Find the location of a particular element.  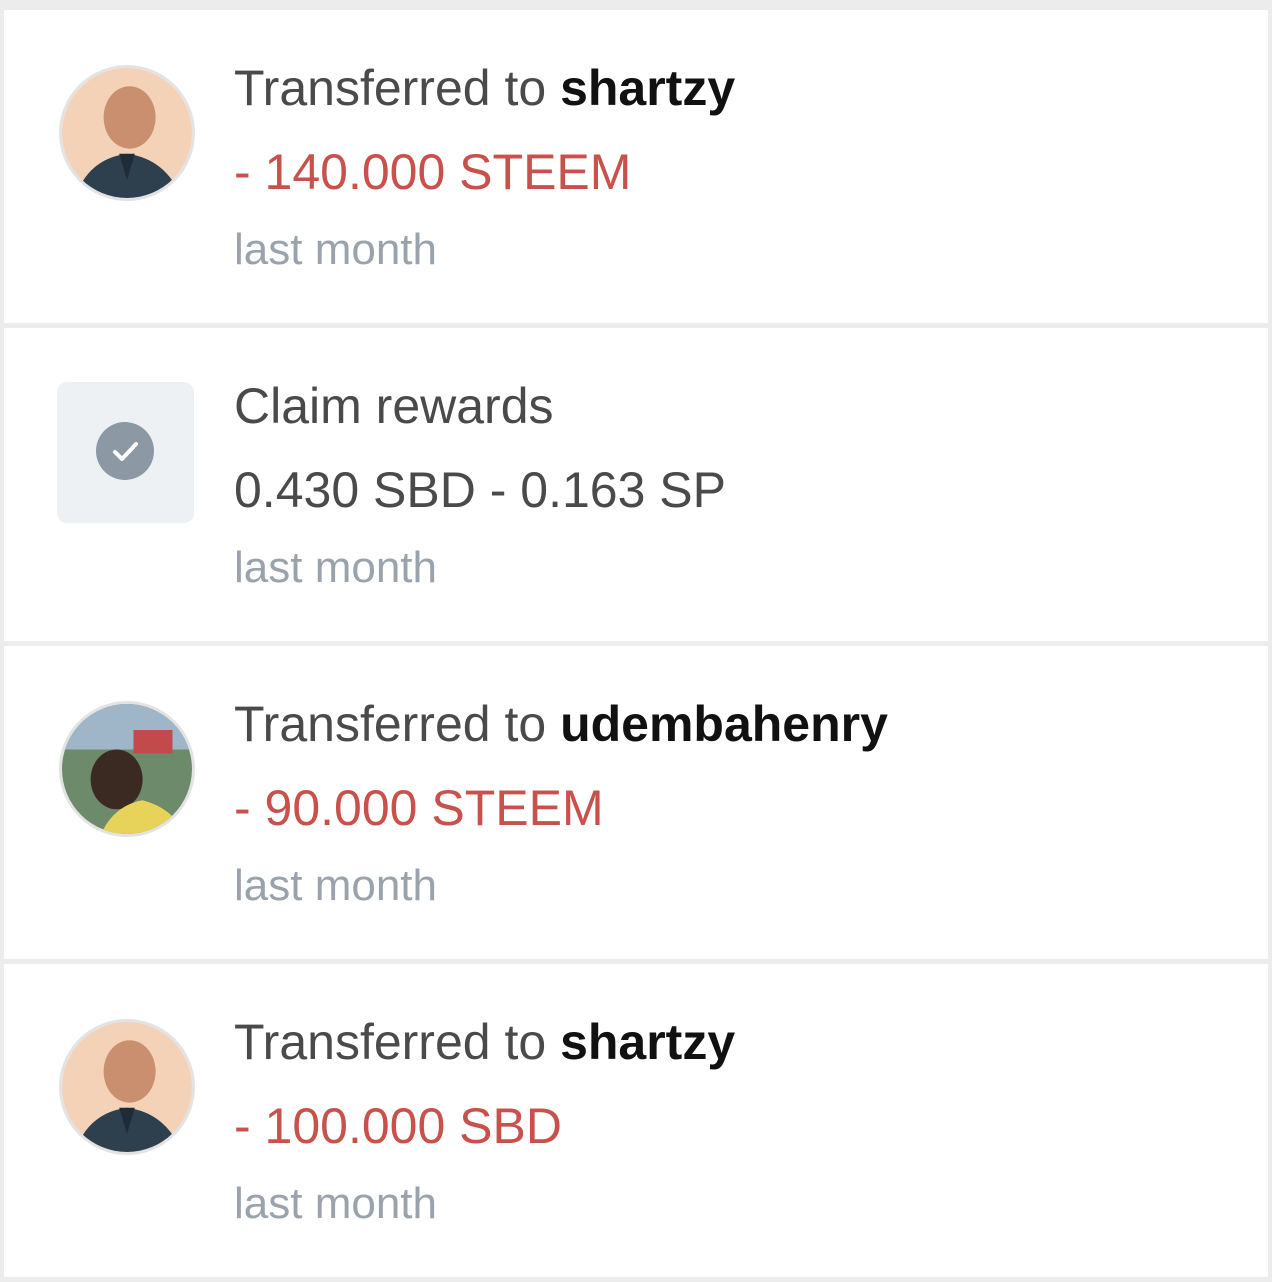

user-avatar-udembahenry is located at coordinates (127, 769).